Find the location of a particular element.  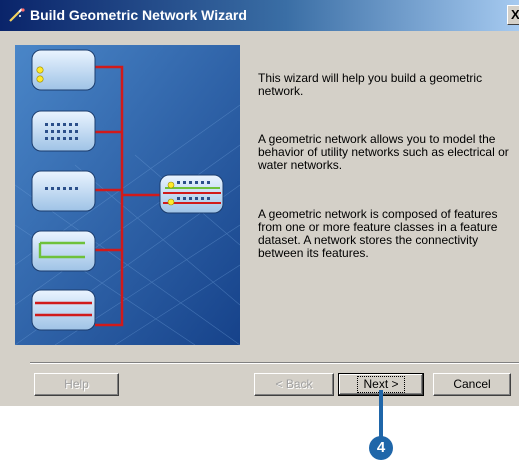

button-separator is located at coordinates (274, 363).